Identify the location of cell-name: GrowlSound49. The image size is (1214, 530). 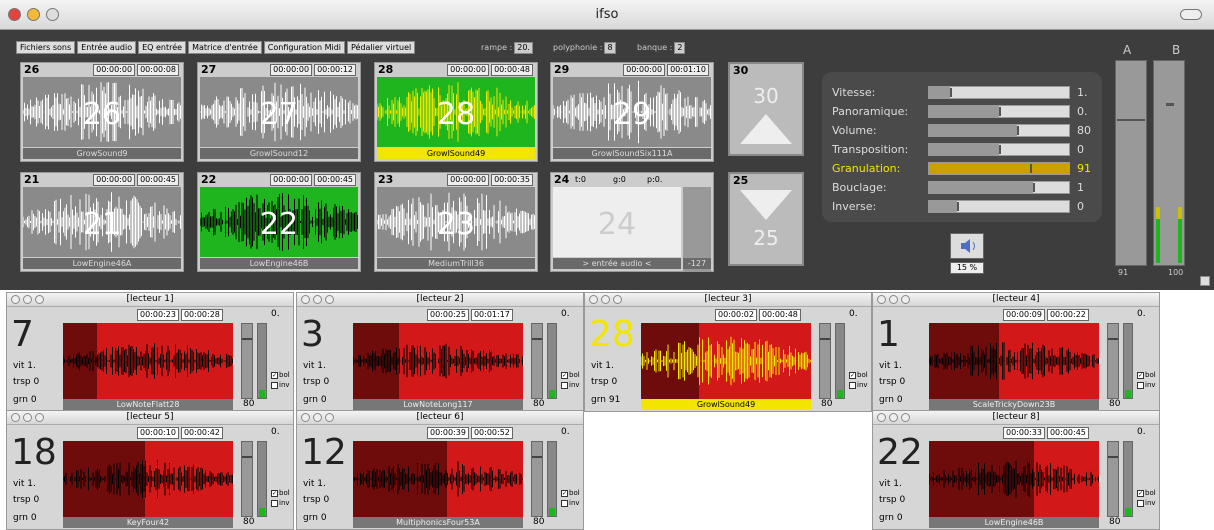
(456, 153).